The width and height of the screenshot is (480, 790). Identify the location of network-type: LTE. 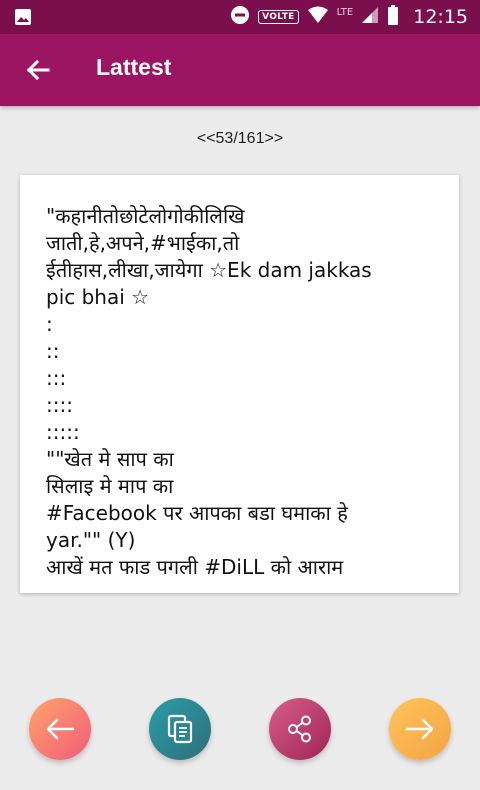
(345, 12).